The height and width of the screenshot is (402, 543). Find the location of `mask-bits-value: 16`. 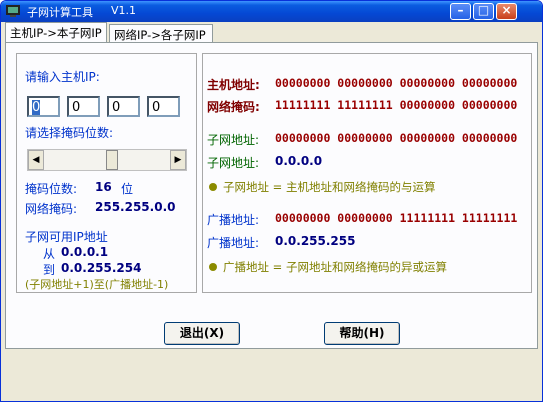

mask-bits-value: 16 is located at coordinates (103, 187).